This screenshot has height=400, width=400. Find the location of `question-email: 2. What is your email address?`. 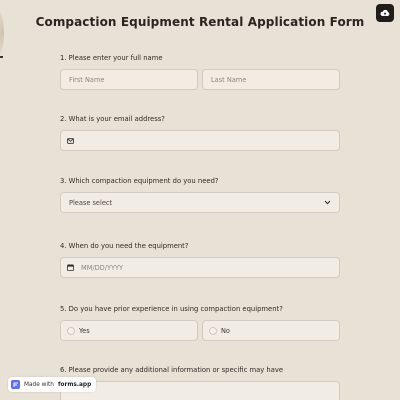

question-email: 2. What is your email address? is located at coordinates (200, 133).